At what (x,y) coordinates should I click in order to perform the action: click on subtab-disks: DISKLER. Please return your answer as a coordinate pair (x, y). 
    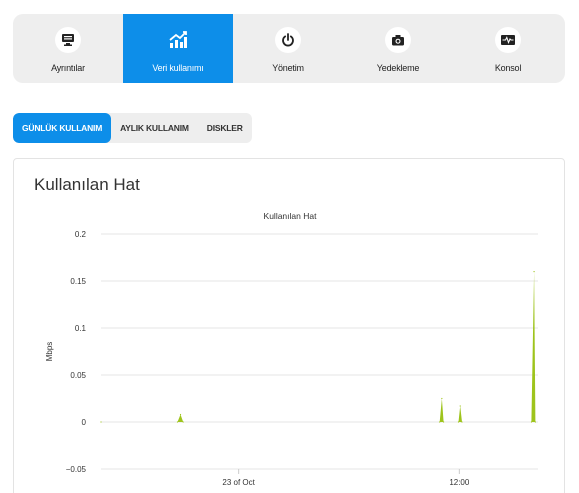
    Looking at the image, I should click on (225, 128).